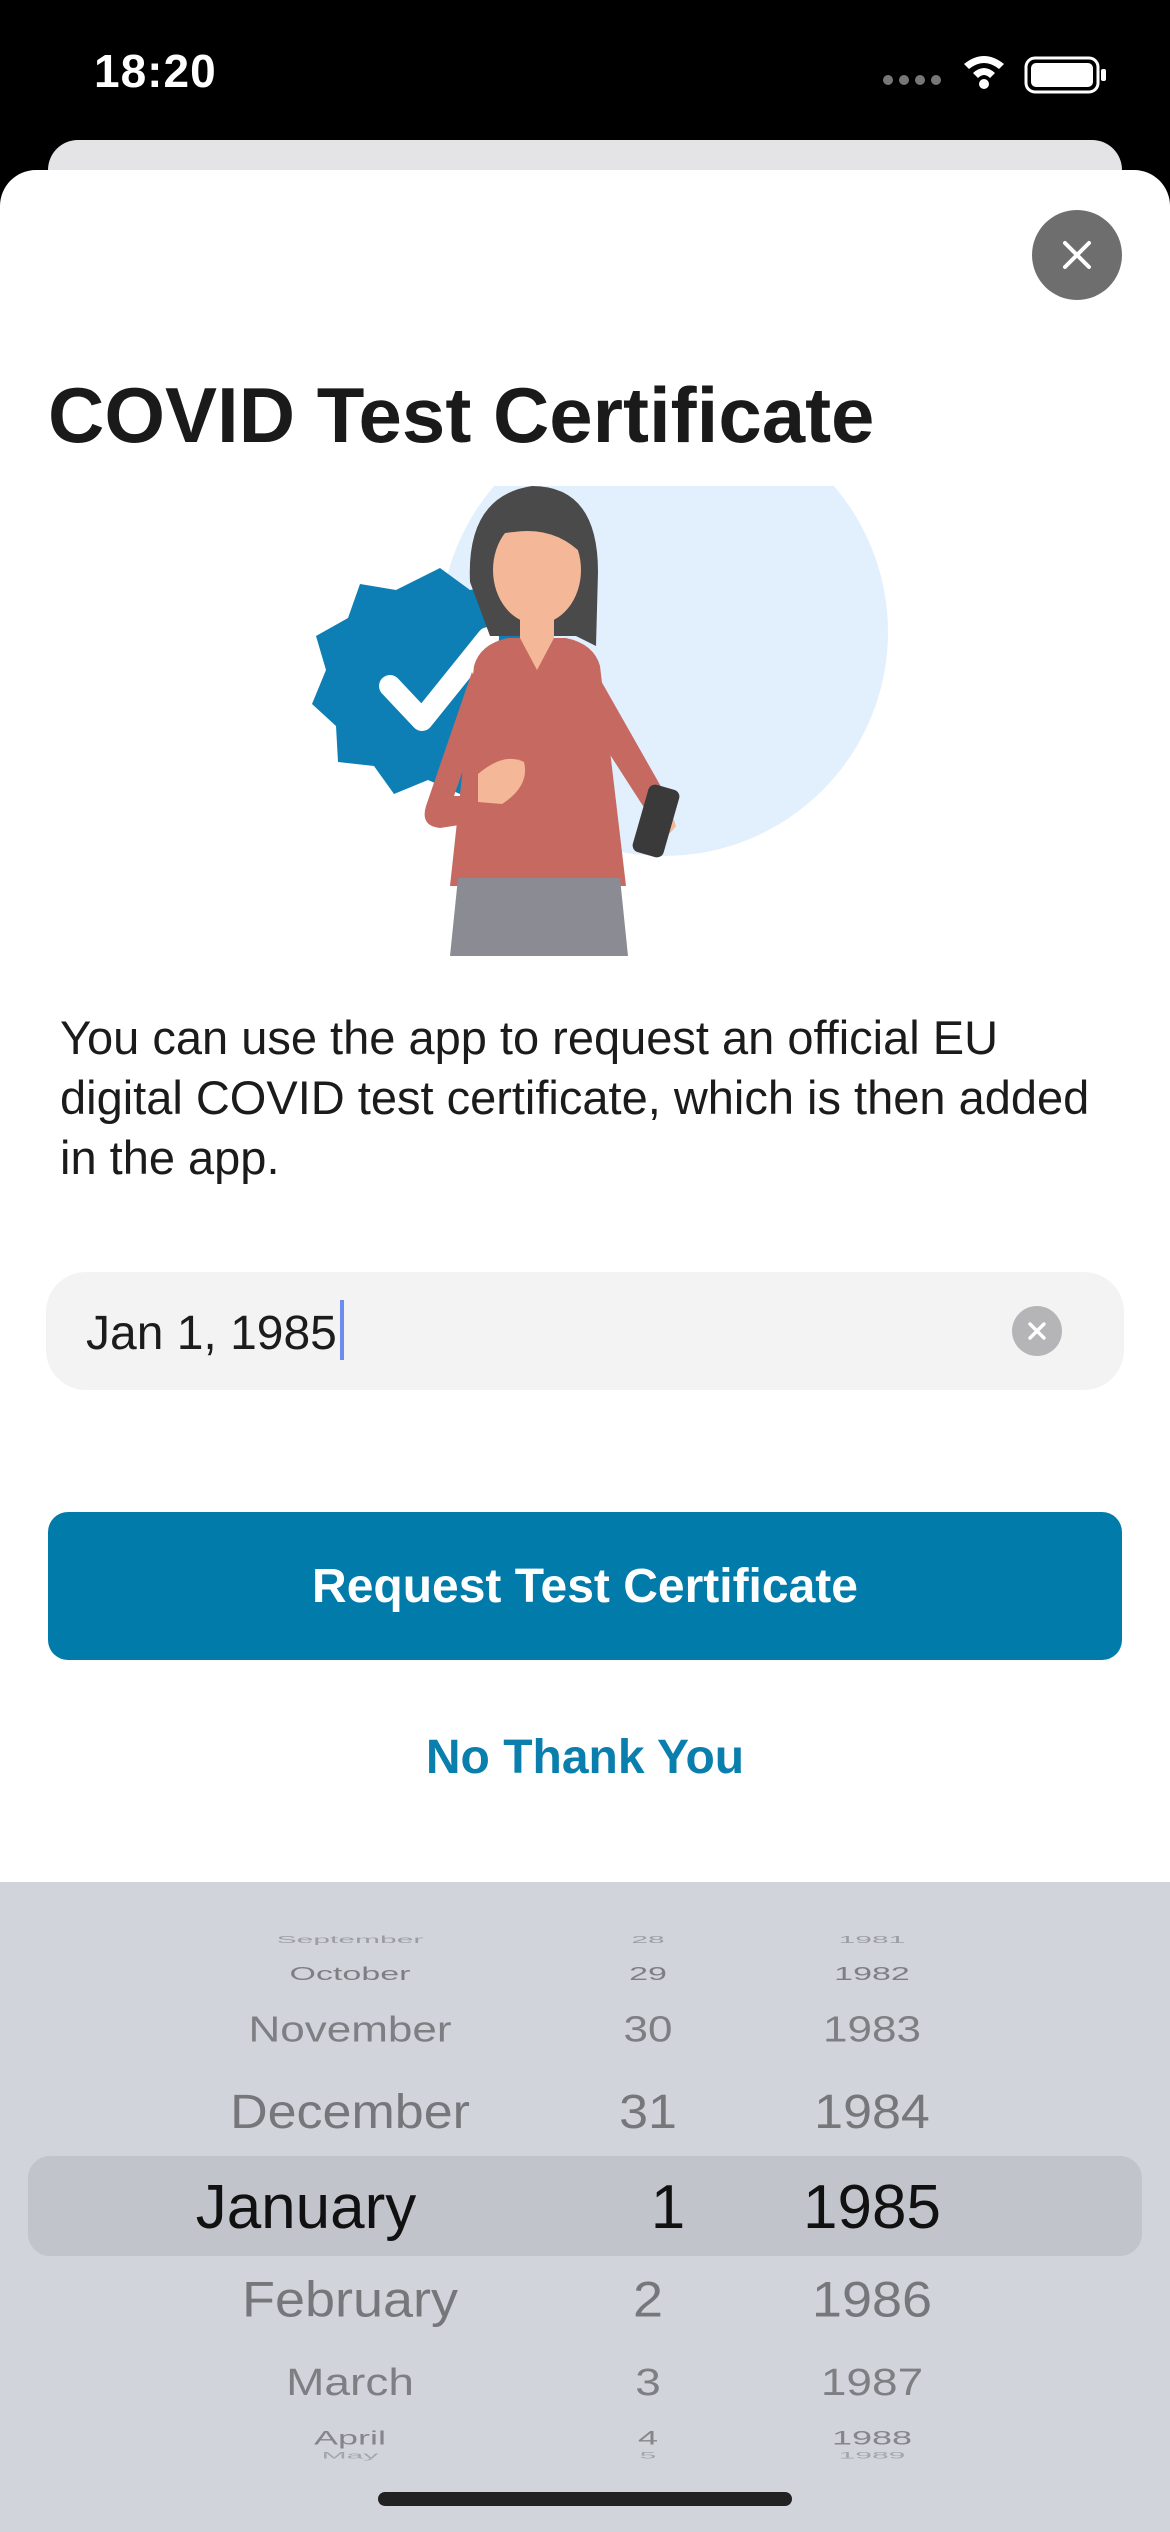  Describe the element at coordinates (872, 2112) in the screenshot. I see `year-option: 1984` at that location.